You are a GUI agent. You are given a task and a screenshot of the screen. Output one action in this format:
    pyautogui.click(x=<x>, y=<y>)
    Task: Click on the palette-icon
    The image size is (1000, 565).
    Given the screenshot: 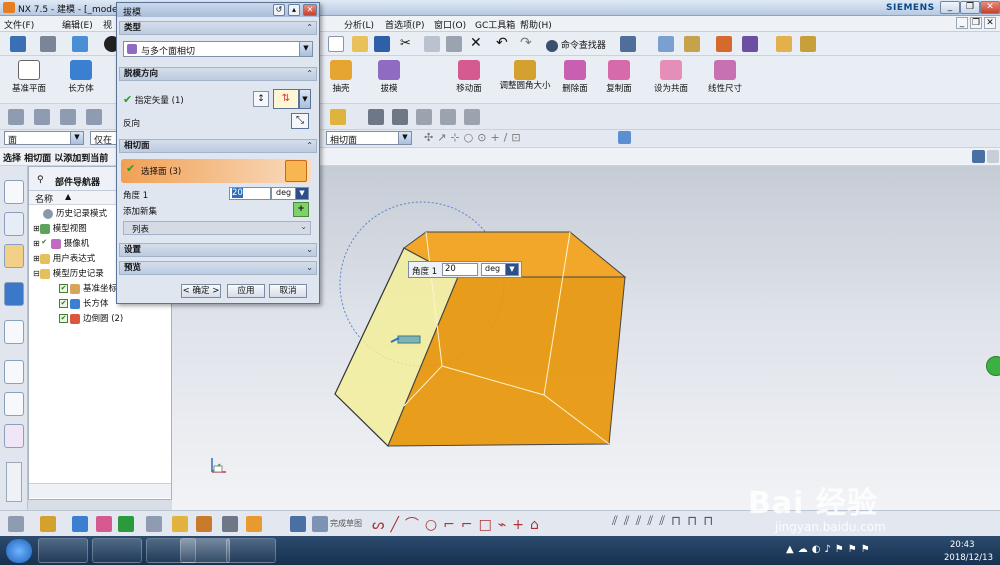 What is the action you would take?
    pyautogui.click(x=14, y=436)
    